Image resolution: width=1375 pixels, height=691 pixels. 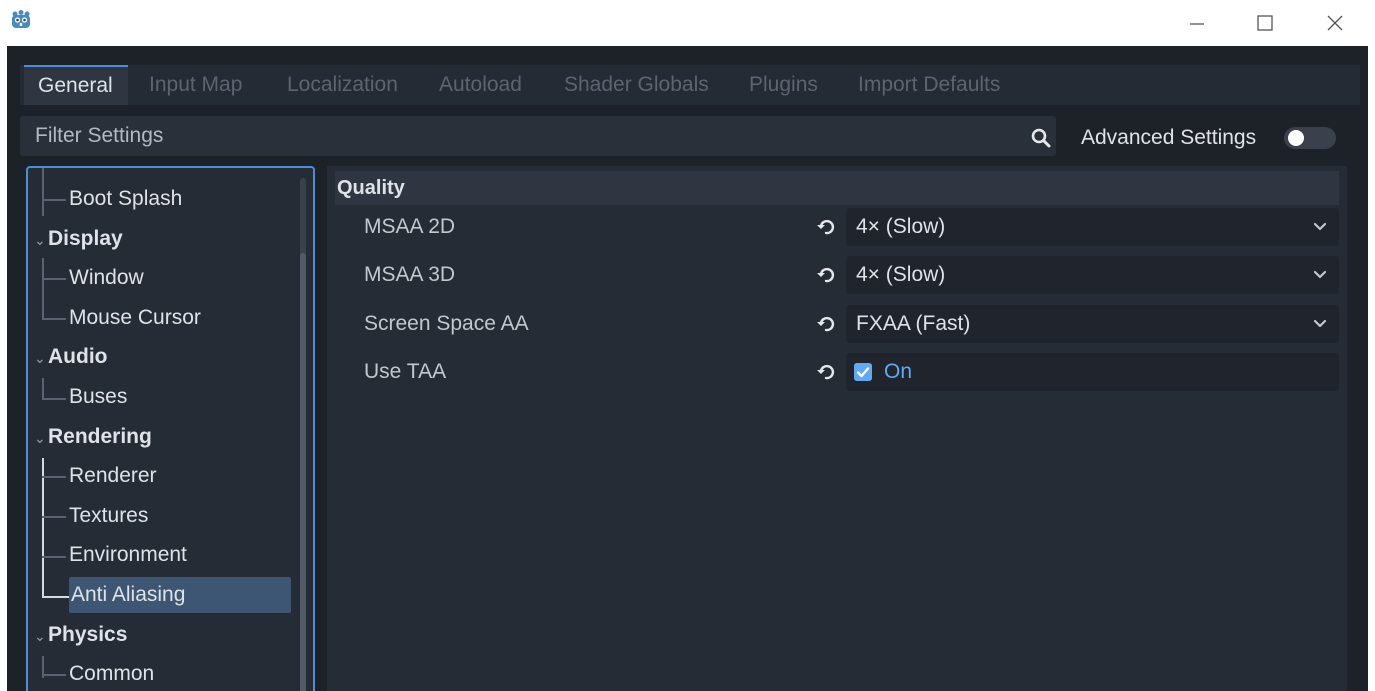 I want to click on tree-item-environment: Environment, so click(x=128, y=555).